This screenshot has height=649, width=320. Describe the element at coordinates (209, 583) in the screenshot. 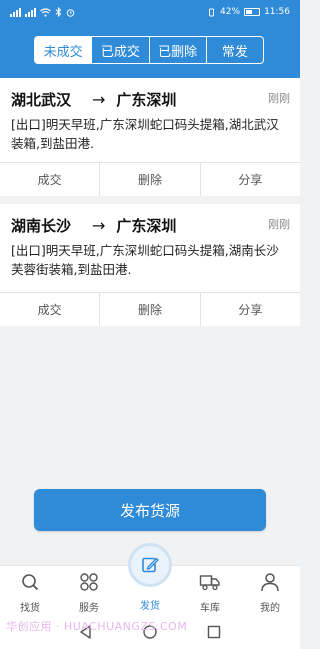

I see `truck-icon` at that location.